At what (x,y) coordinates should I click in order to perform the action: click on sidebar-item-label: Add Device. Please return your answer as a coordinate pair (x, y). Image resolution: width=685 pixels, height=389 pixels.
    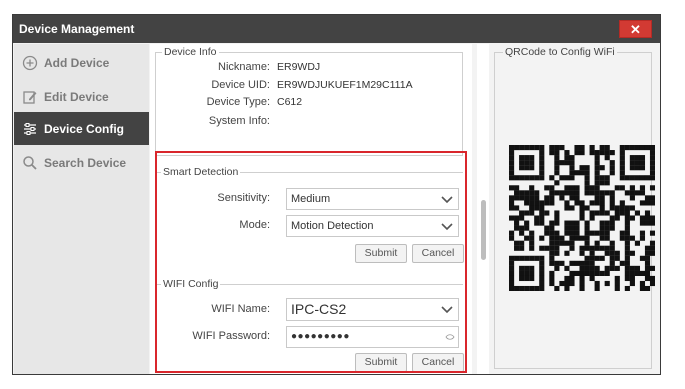
    Looking at the image, I should click on (77, 62).